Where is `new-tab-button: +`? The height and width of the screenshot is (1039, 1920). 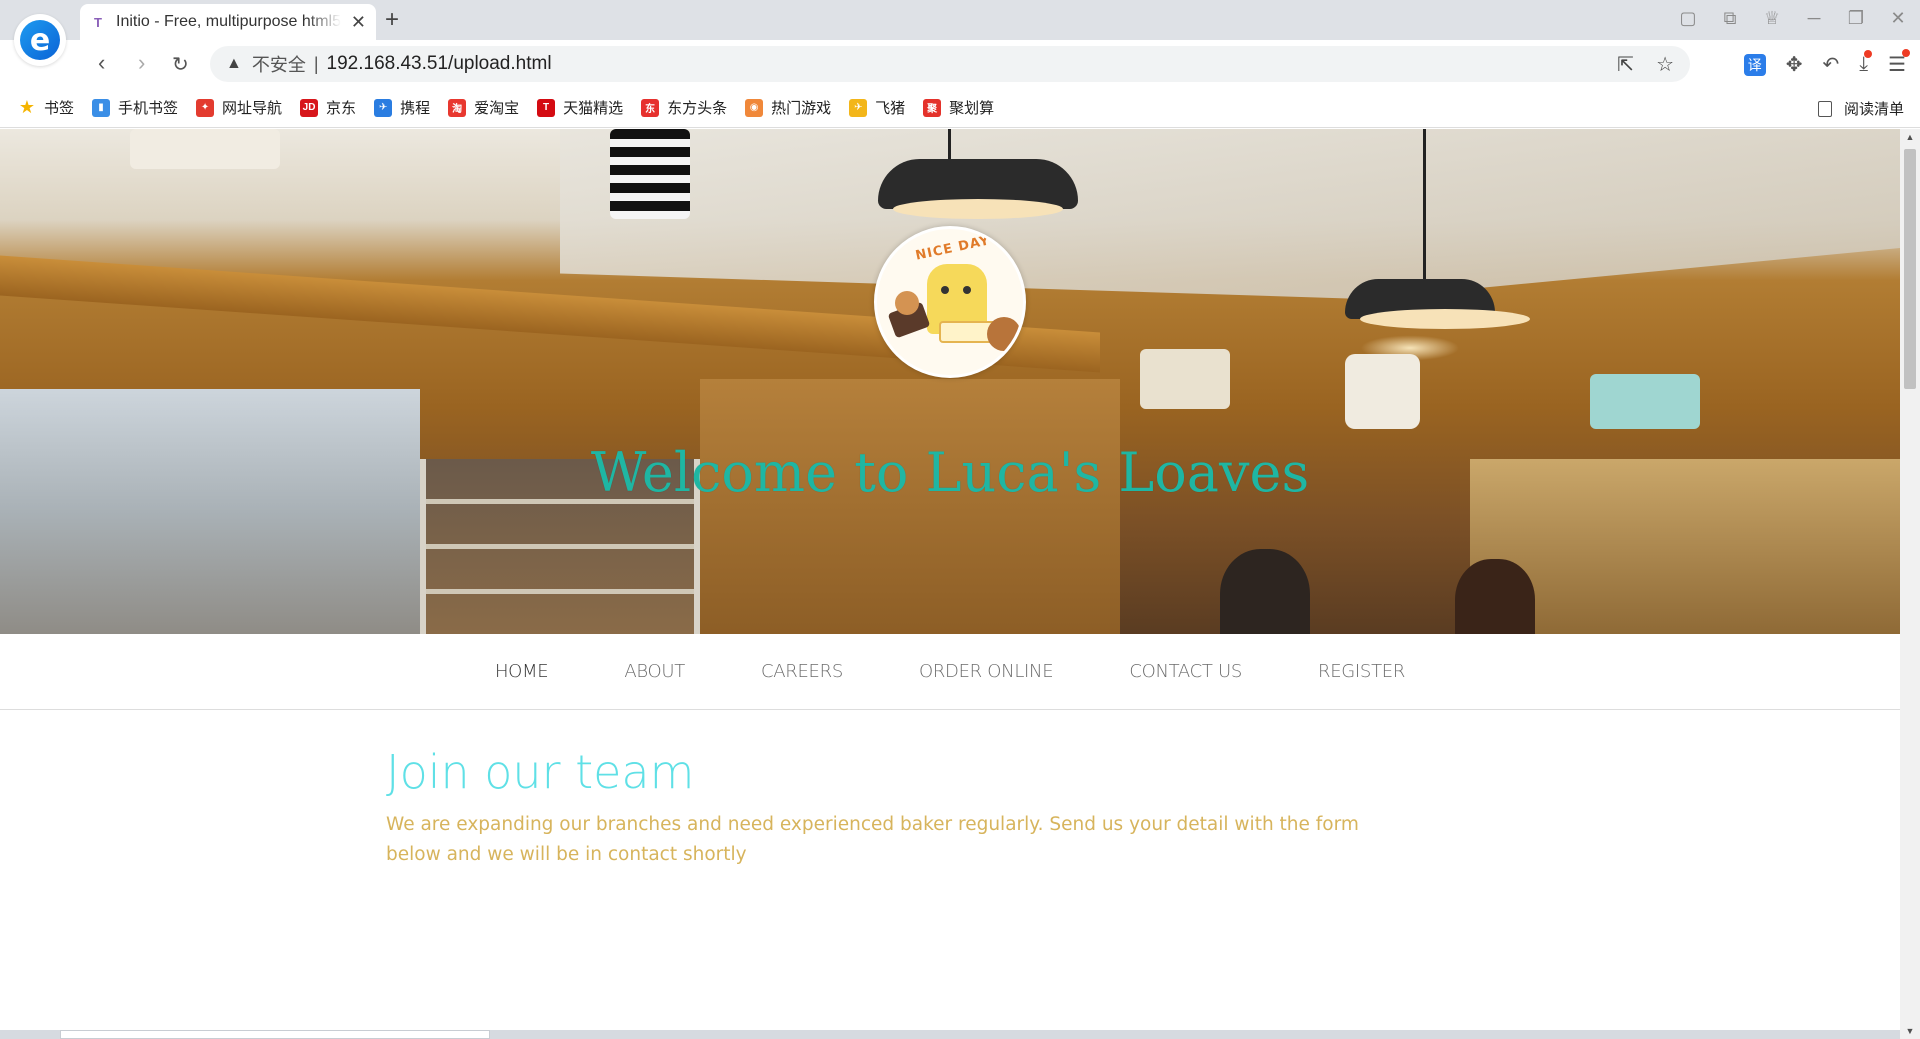
new-tab-button: + is located at coordinates (392, 20).